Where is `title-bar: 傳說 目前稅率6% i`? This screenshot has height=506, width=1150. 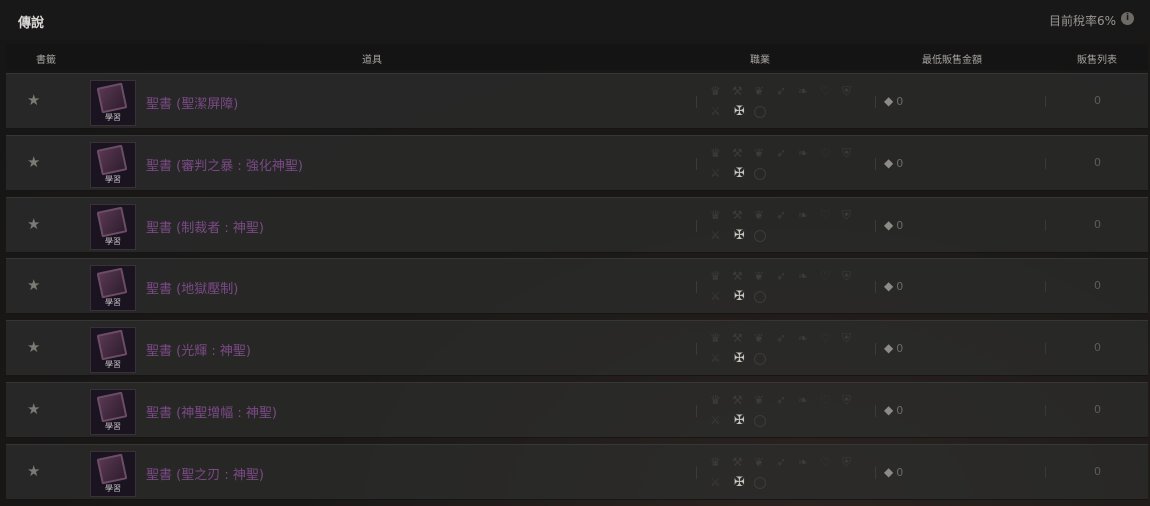
title-bar: 傳說 目前稅率6% i is located at coordinates (575, 20).